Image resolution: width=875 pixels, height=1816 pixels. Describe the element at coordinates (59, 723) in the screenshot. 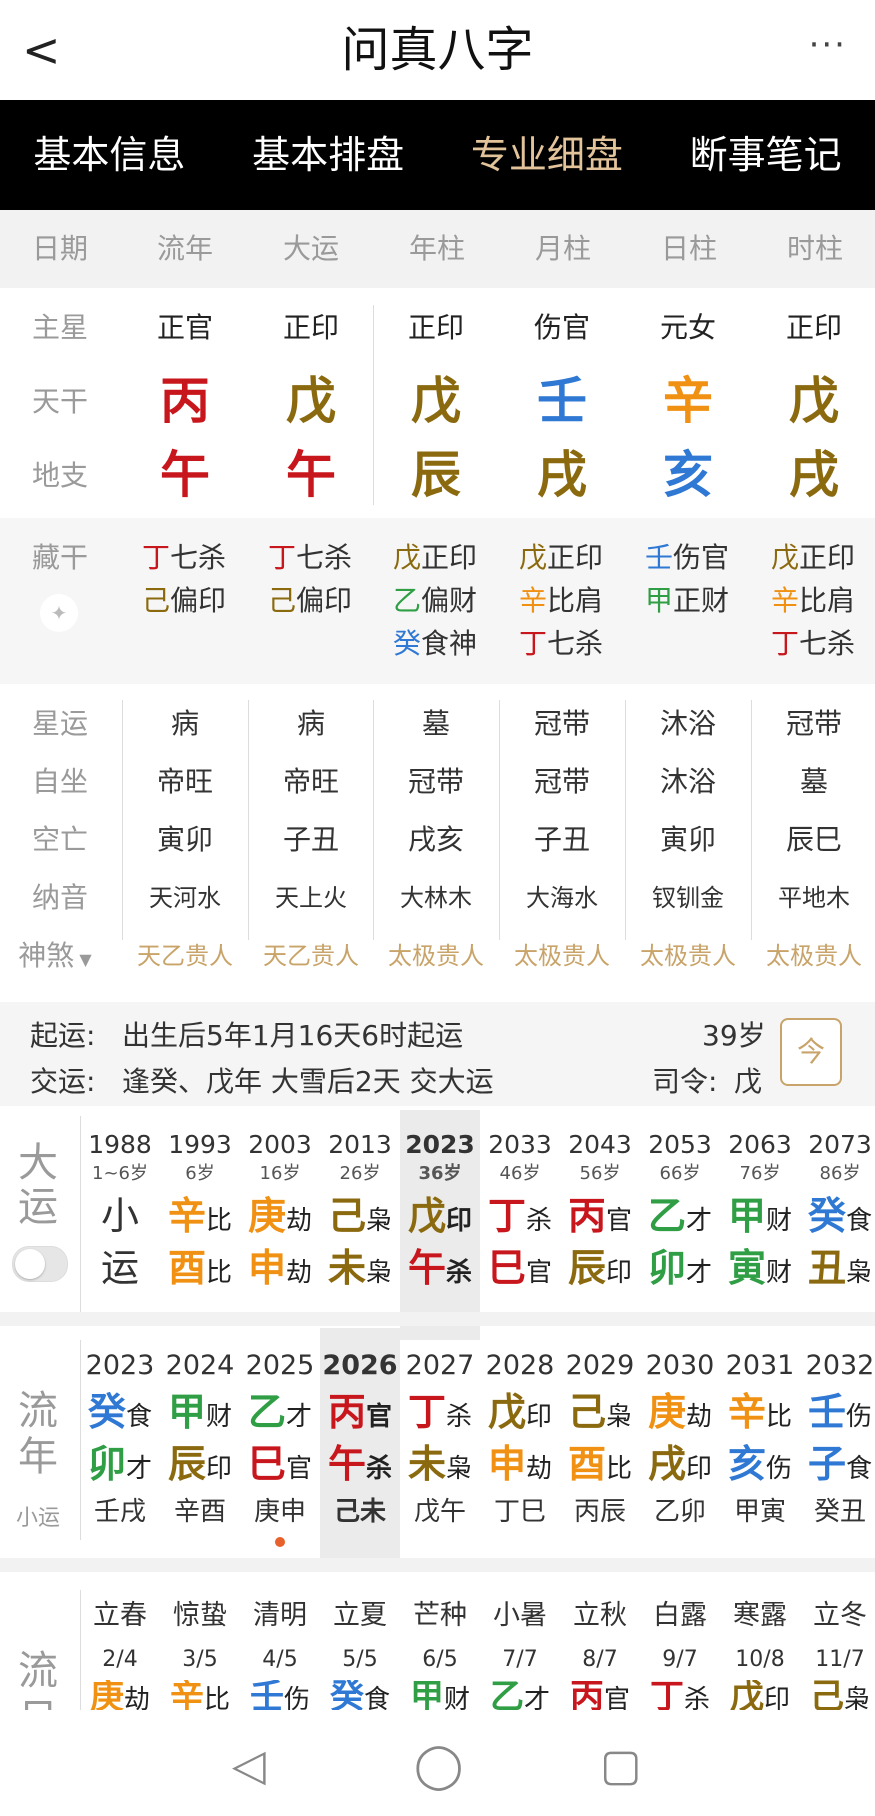

I see `row-label-xingyun: 星运` at that location.